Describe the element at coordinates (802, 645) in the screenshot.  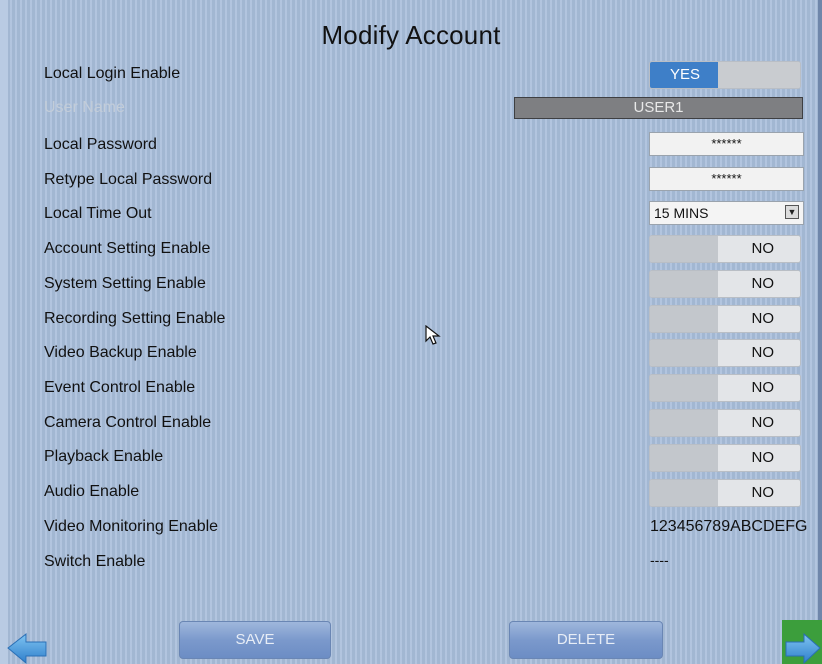
I see `arrow-right-icon` at that location.